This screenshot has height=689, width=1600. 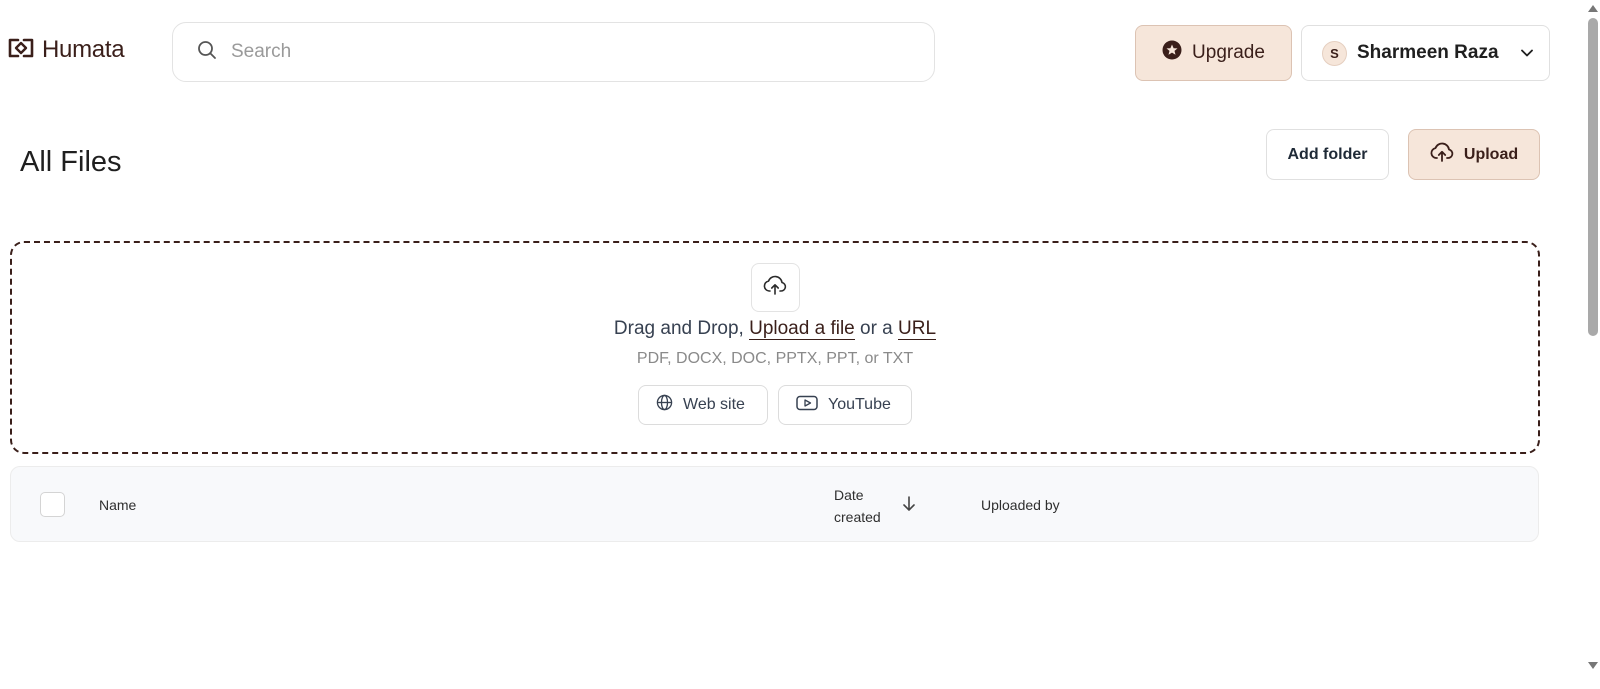 What do you see at coordinates (714, 404) in the screenshot?
I see `website-label: Web site` at bounding box center [714, 404].